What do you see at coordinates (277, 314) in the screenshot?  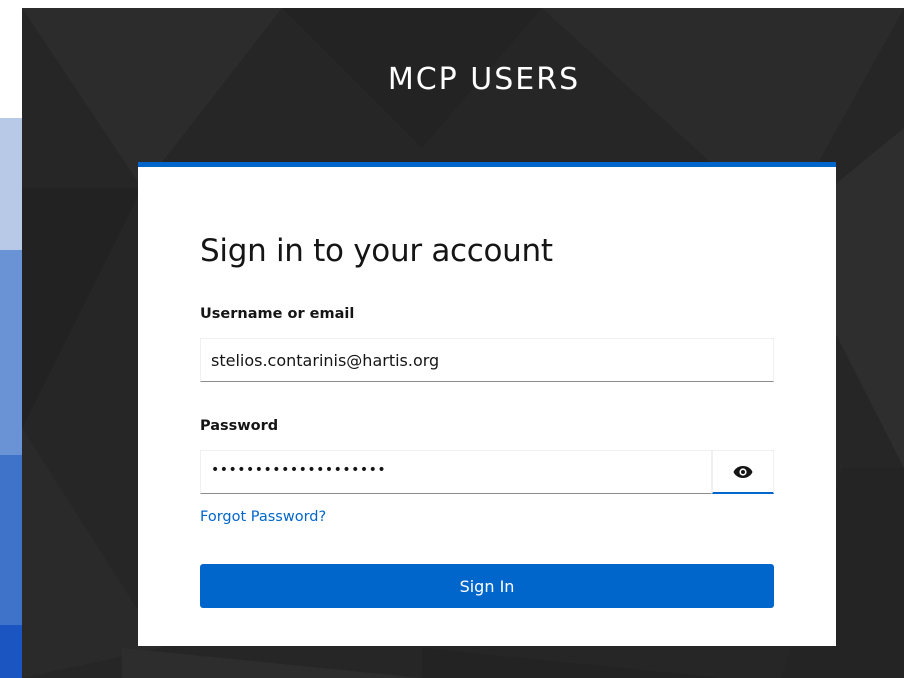 I see `username-label: Username or email` at bounding box center [277, 314].